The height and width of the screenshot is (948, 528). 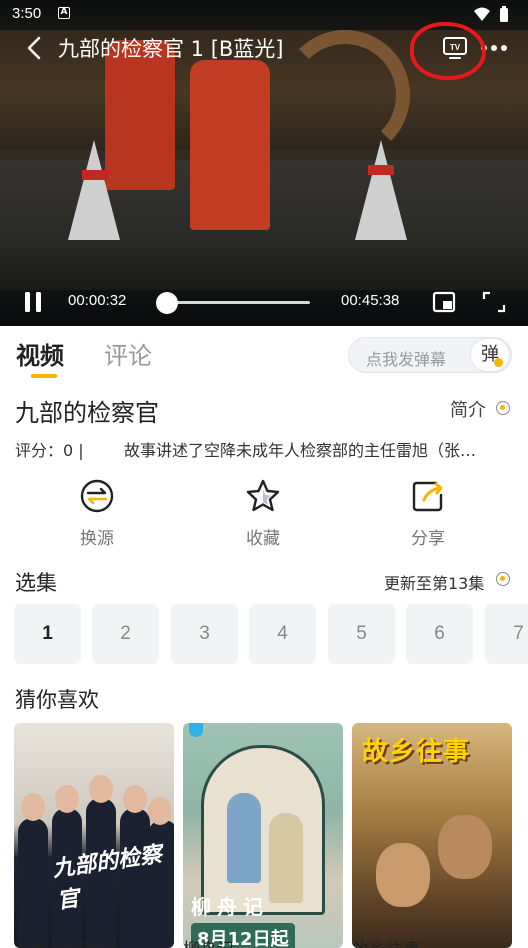 I want to click on current-time: 00:00:32, so click(x=97, y=300).